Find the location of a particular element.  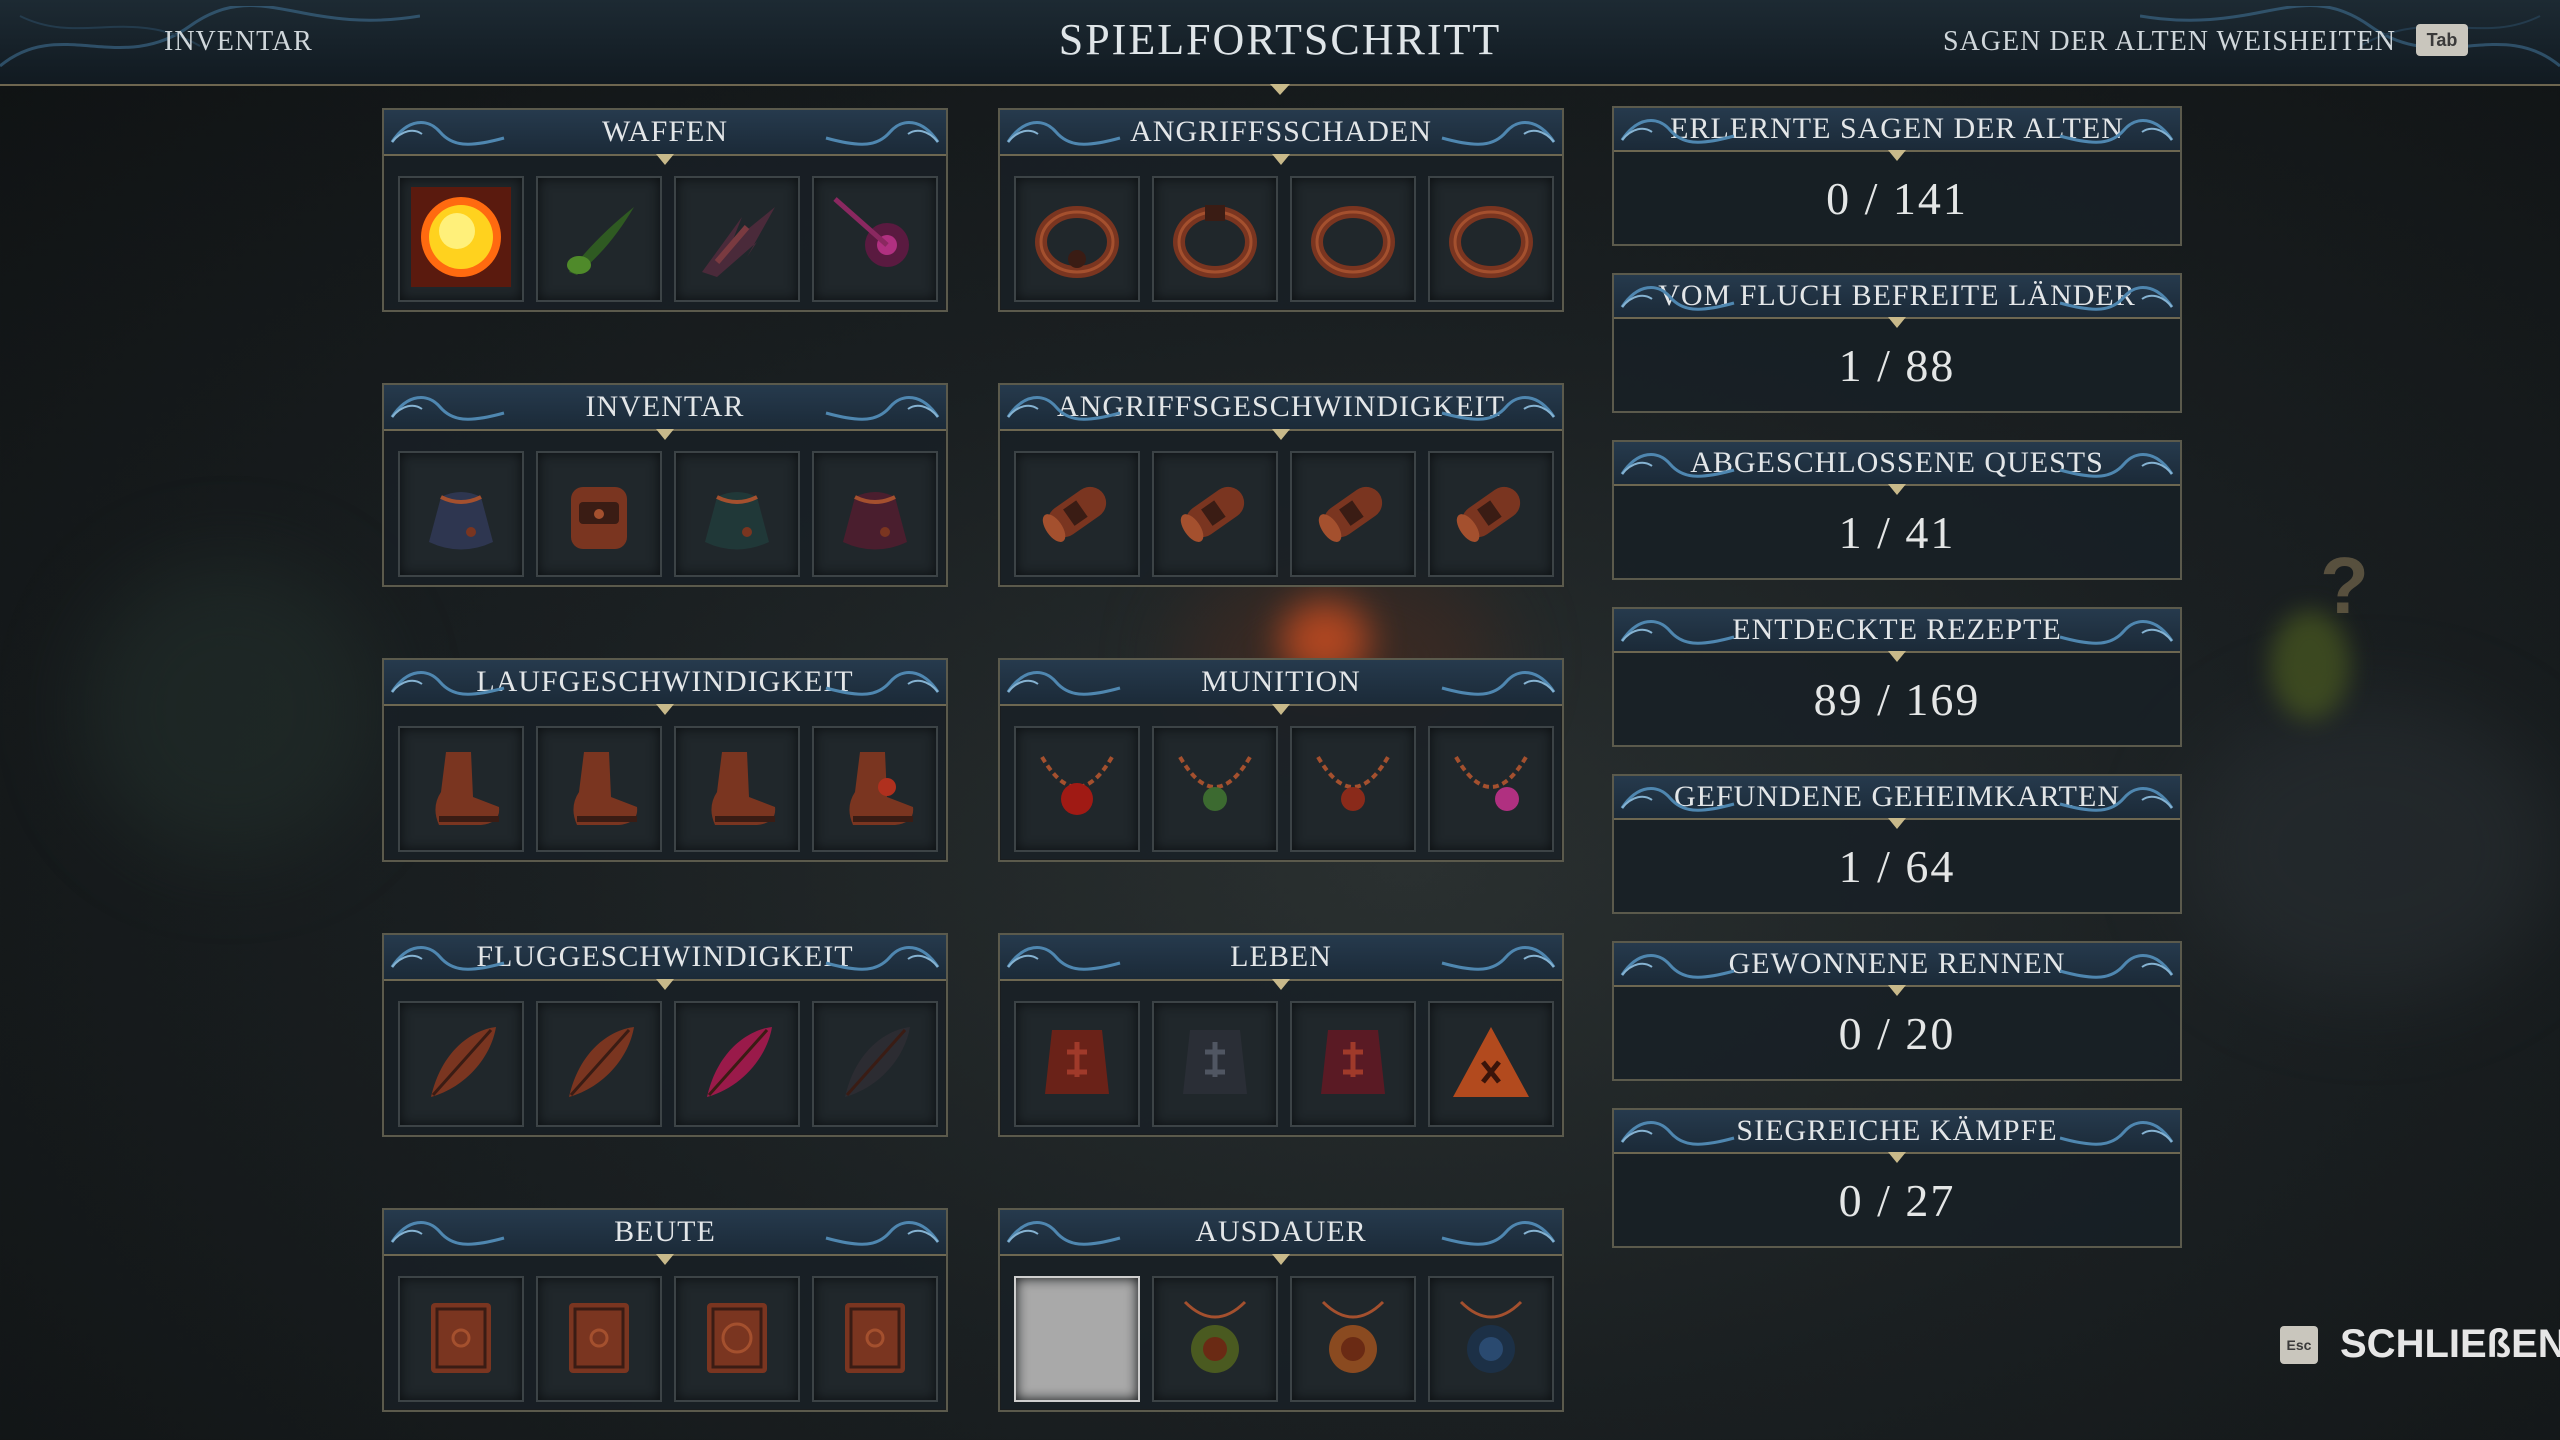

tab-sagen-der-alten-weisheiten: SAGEN DER ALTEN WEISHEITEN is located at coordinates (2169, 42).